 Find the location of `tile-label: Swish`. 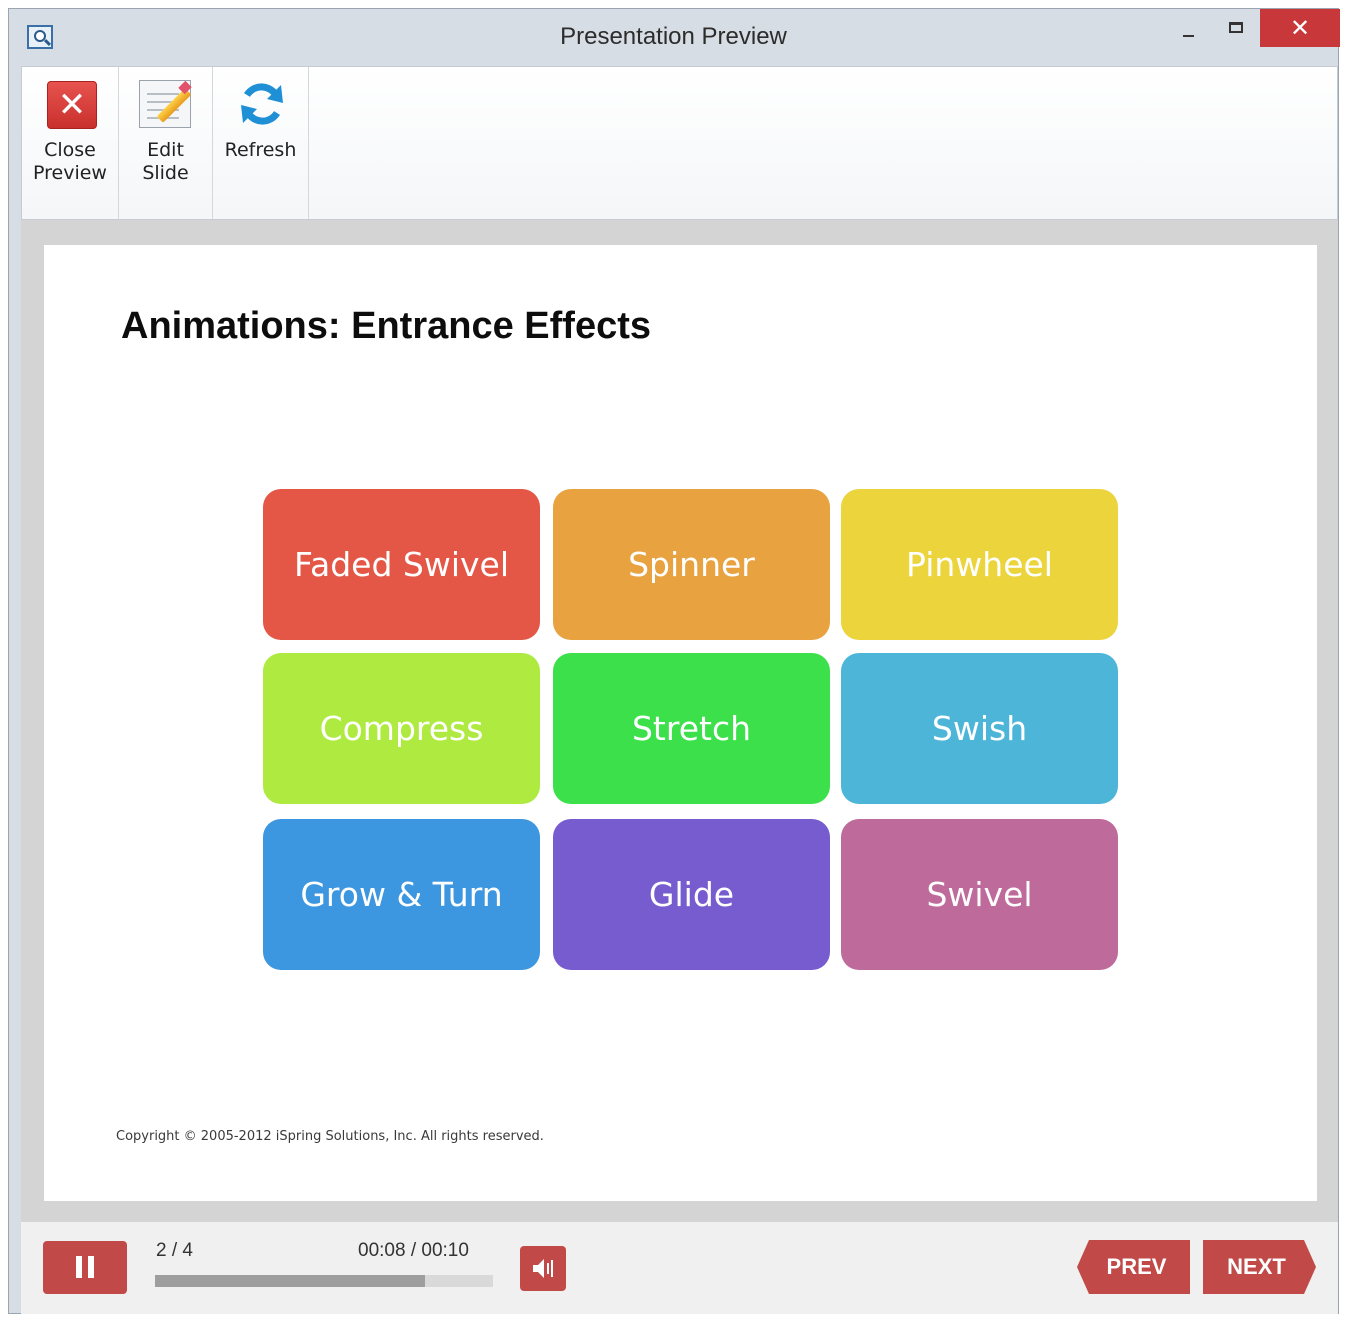

tile-label: Swish is located at coordinates (979, 728).